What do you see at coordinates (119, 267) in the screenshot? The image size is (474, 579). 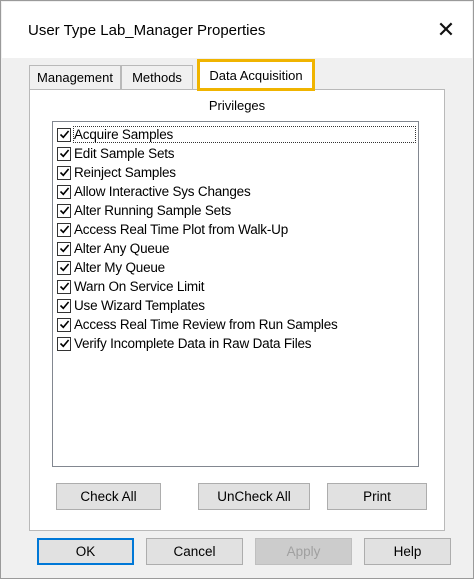 I see `privilege-label: Alter My Queue` at bounding box center [119, 267].